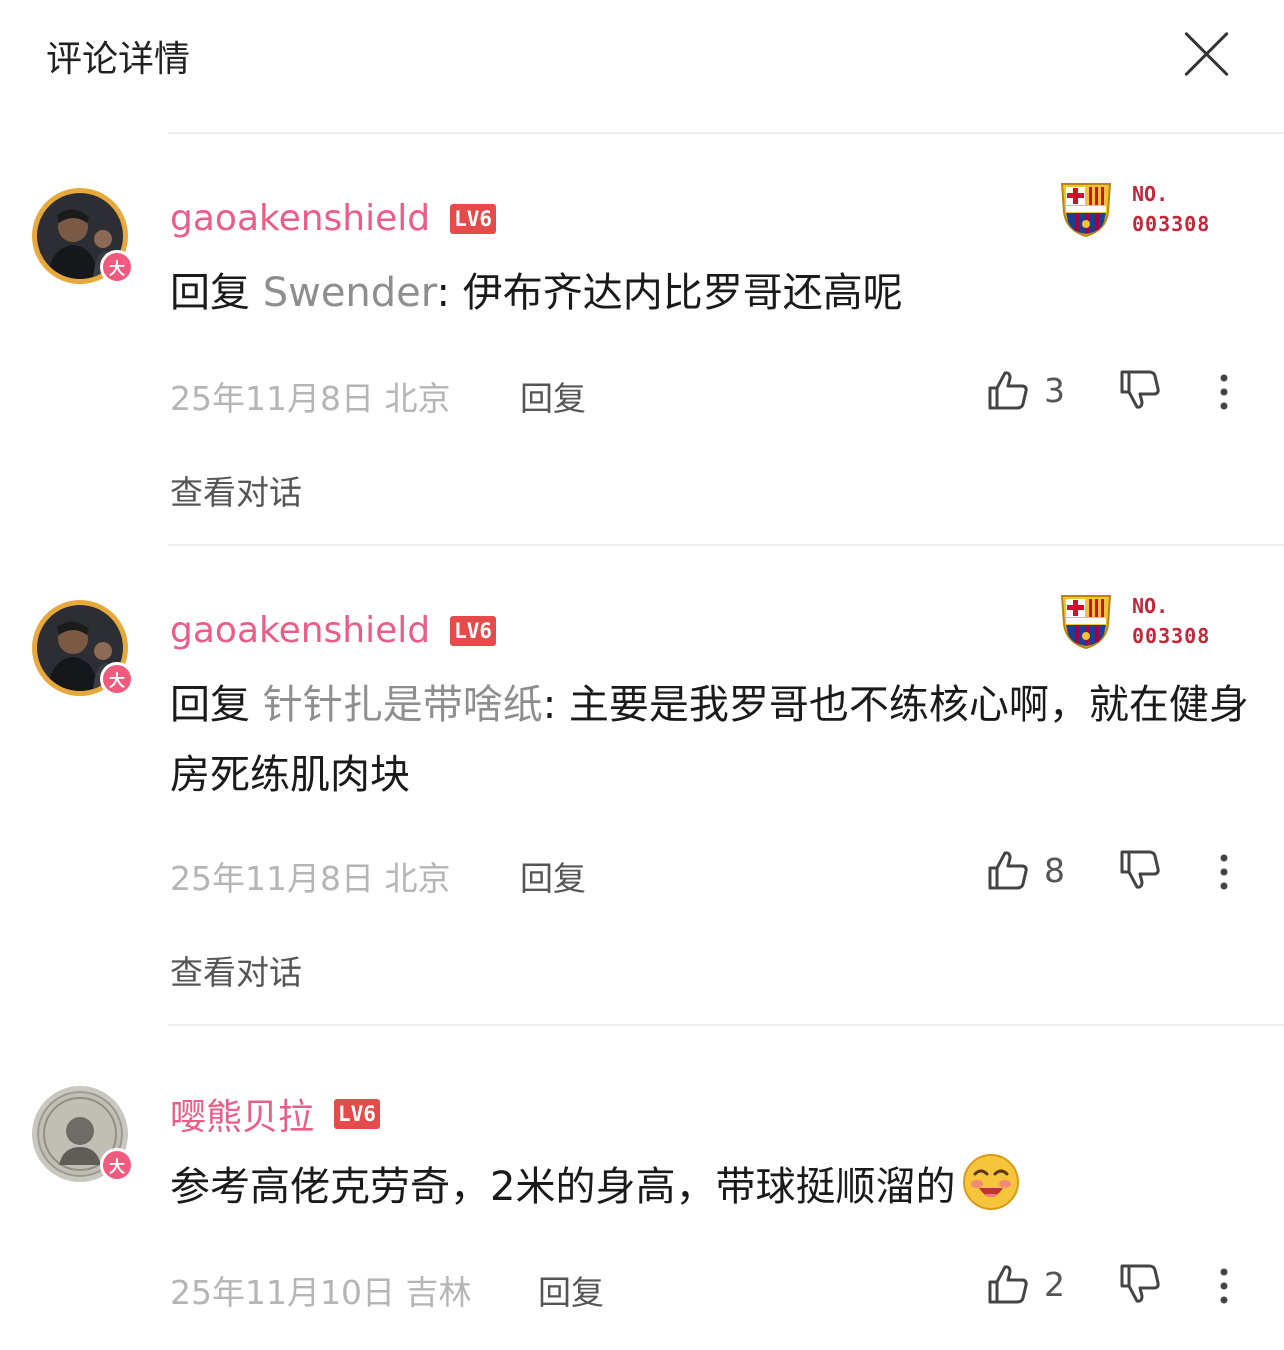  What do you see at coordinates (563, 1187) in the screenshot?
I see `comment-body: 参考高佬克劳奇，2米的身高，带球挺顺溜的` at bounding box center [563, 1187].